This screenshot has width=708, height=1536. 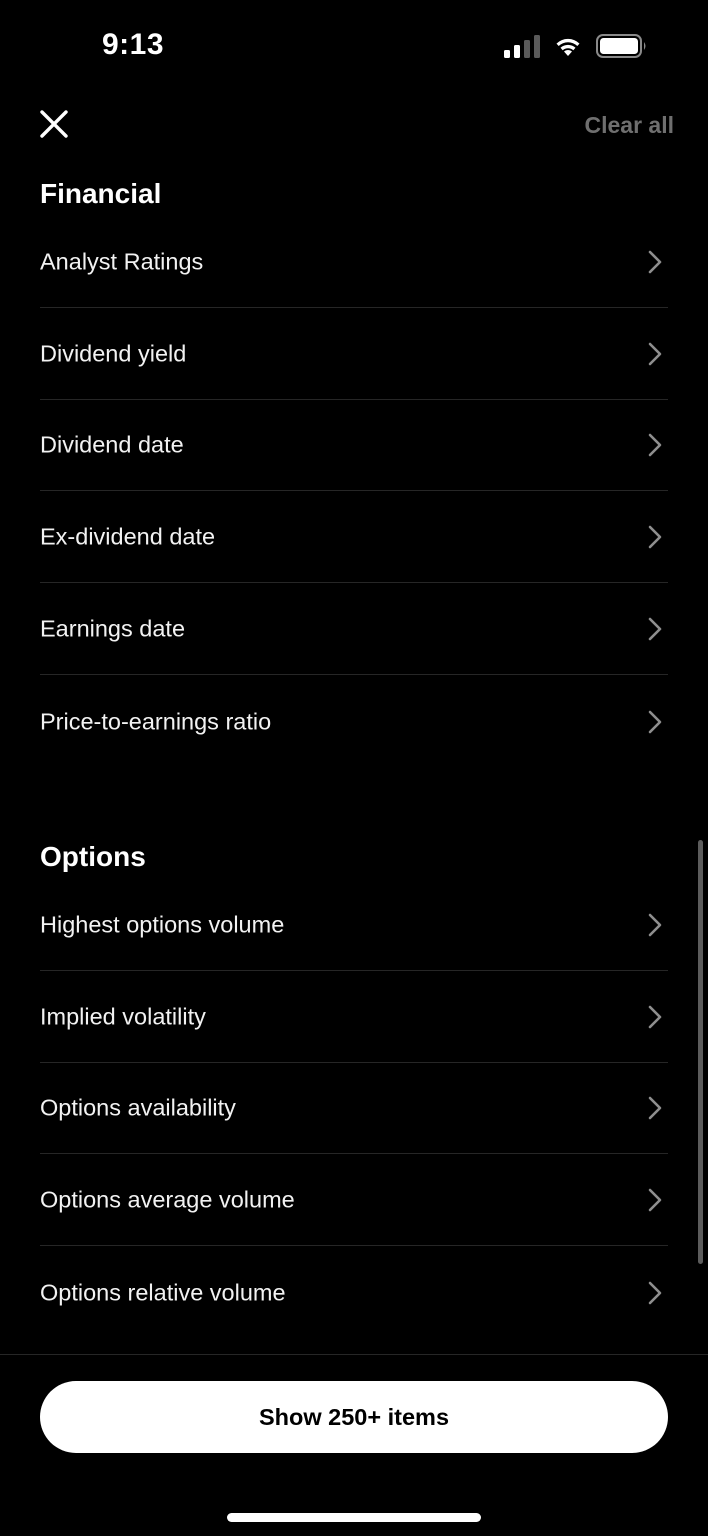 What do you see at coordinates (167, 1199) in the screenshot?
I see `filter-row-label: Options average volume` at bounding box center [167, 1199].